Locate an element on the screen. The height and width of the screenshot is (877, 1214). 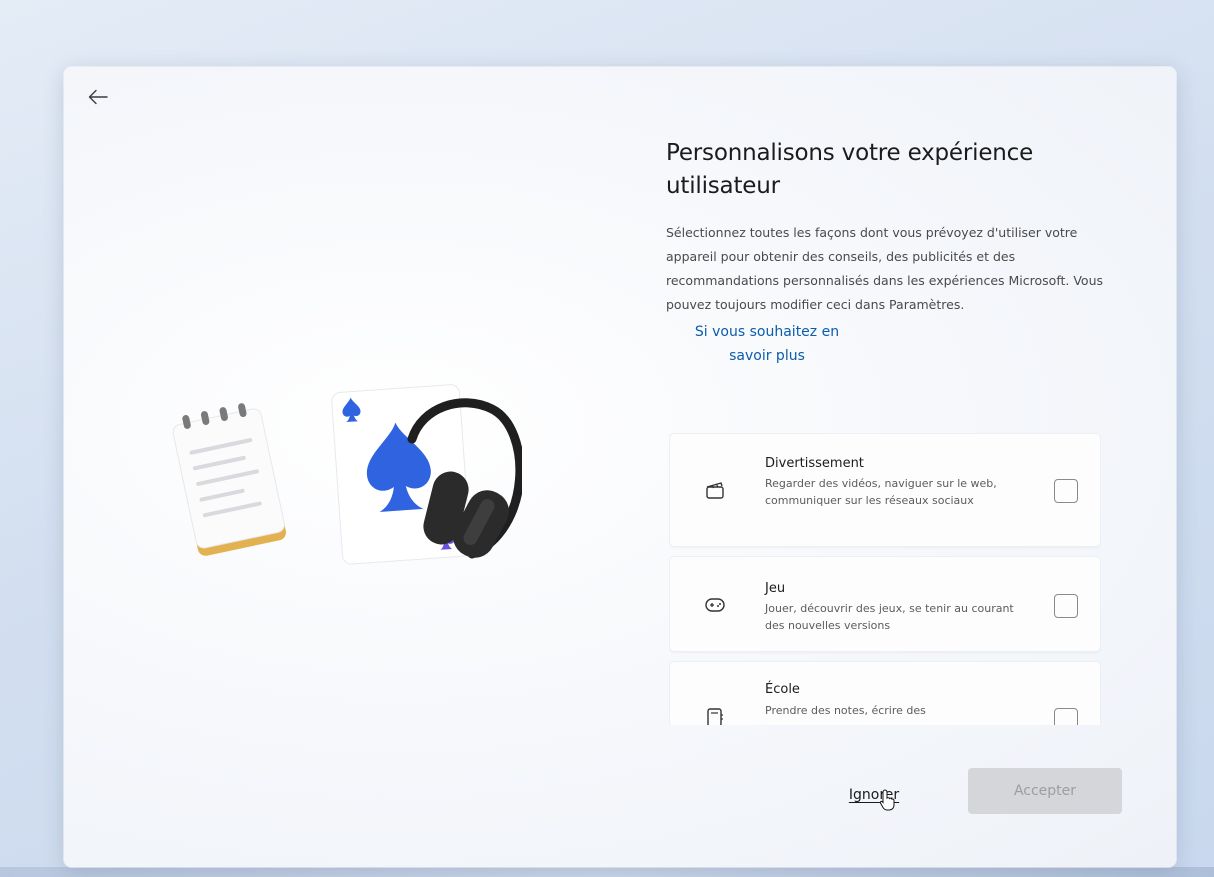
clapperboard-icon is located at coordinates (715, 490).